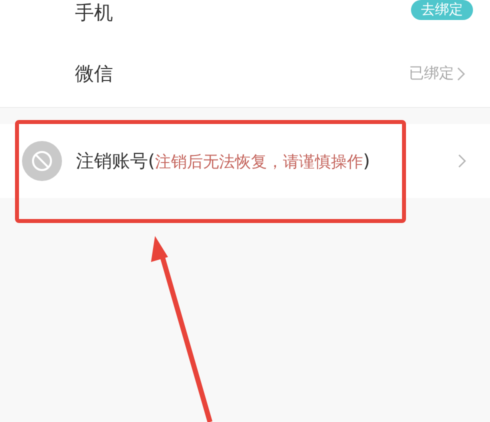 This screenshot has height=422, width=490. What do you see at coordinates (442, 10) in the screenshot?
I see `bind-button: 去绑定` at bounding box center [442, 10].